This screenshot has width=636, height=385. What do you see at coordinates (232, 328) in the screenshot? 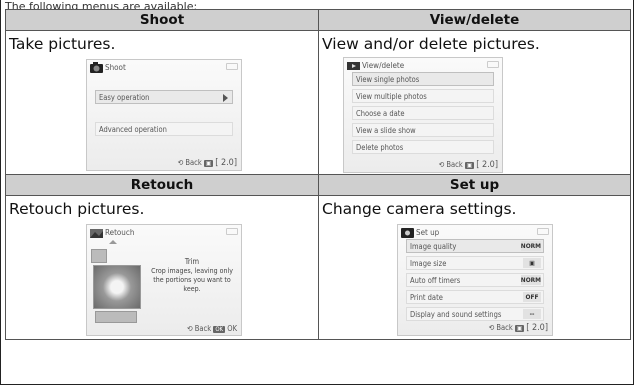
I see `ok-label: OK` at bounding box center [232, 328].